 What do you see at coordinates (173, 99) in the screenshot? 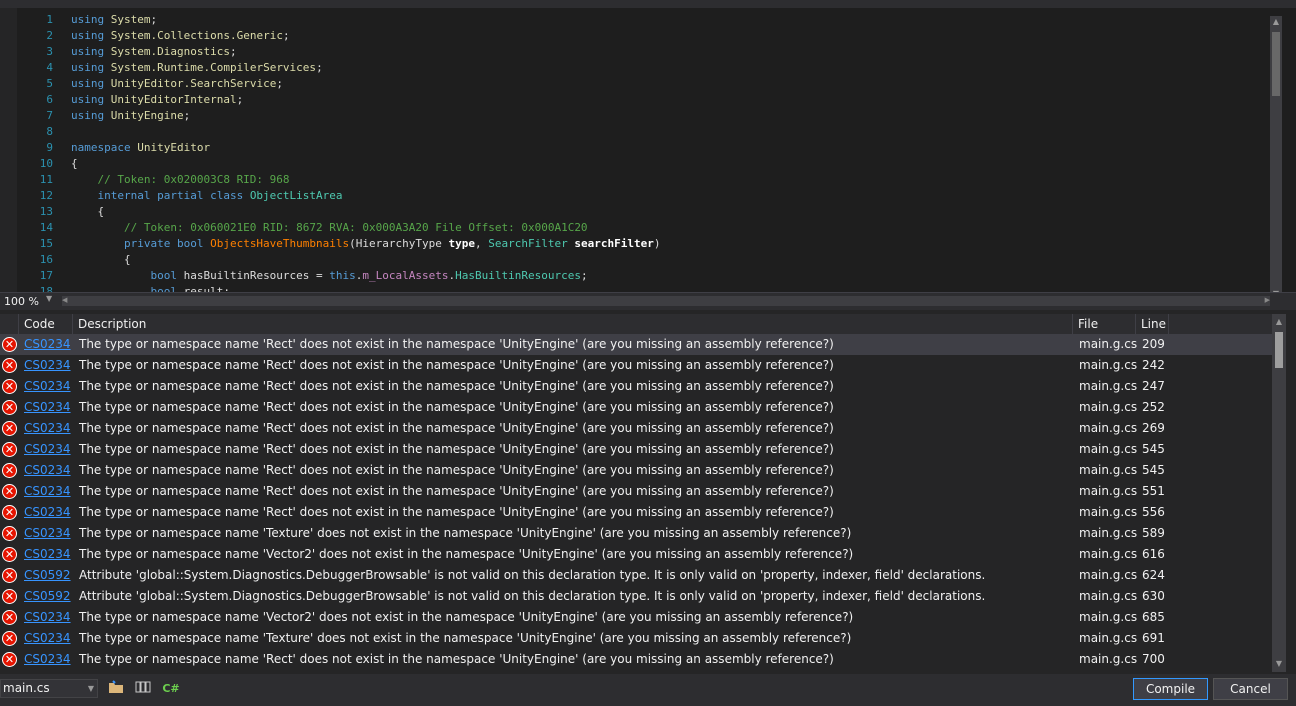
I see `code-token: UnityEditorInternal` at bounding box center [173, 99].